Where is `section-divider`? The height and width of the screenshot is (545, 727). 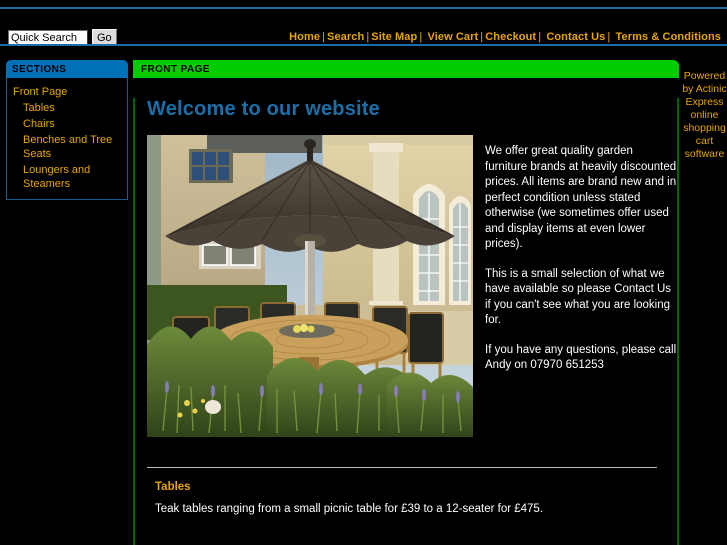 section-divider is located at coordinates (402, 467).